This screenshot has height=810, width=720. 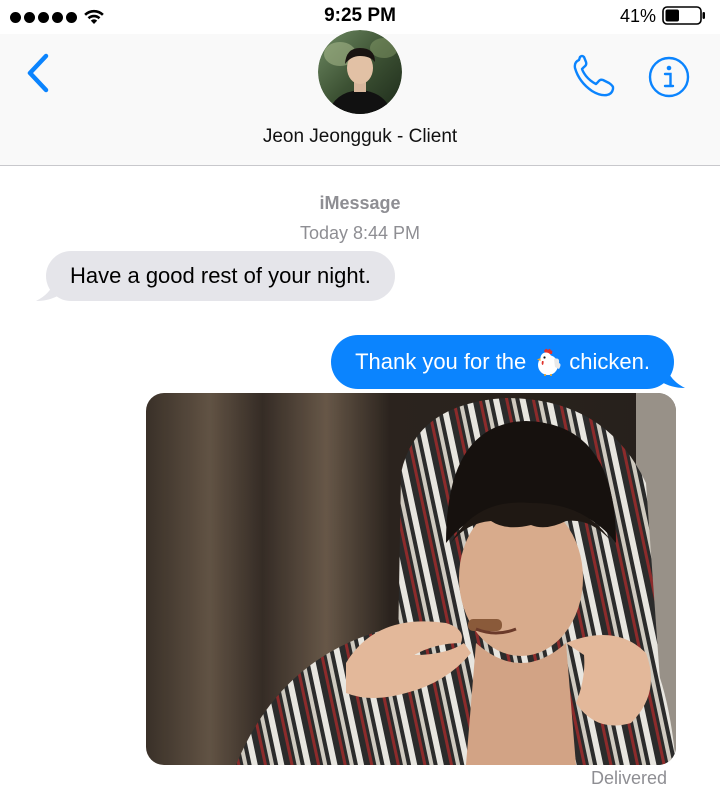 I want to click on contact-name: Jeon Jeongguk - Client, so click(x=360, y=137).